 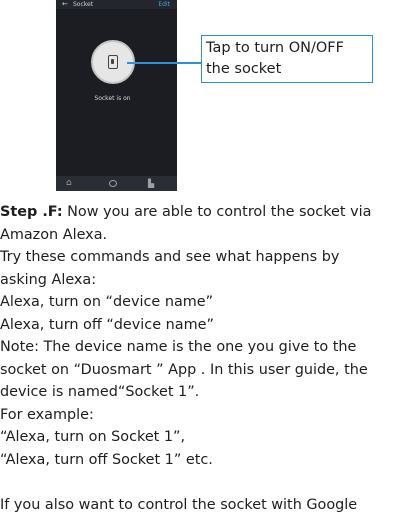 I want to click on text-line: Alexa, turn off “device name”, so click(x=107, y=324).